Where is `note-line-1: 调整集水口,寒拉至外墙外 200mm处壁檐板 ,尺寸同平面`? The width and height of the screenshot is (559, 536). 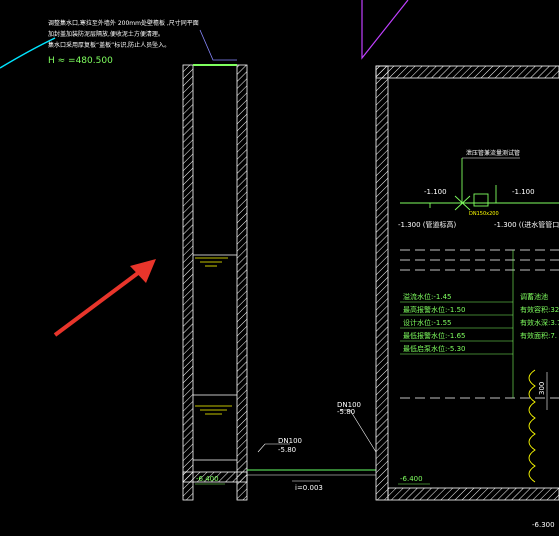
note-line-1: 调整集水口,寒拉至外墙外 200mm处壁檐板 ,尺寸同平面 is located at coordinates (123, 23).